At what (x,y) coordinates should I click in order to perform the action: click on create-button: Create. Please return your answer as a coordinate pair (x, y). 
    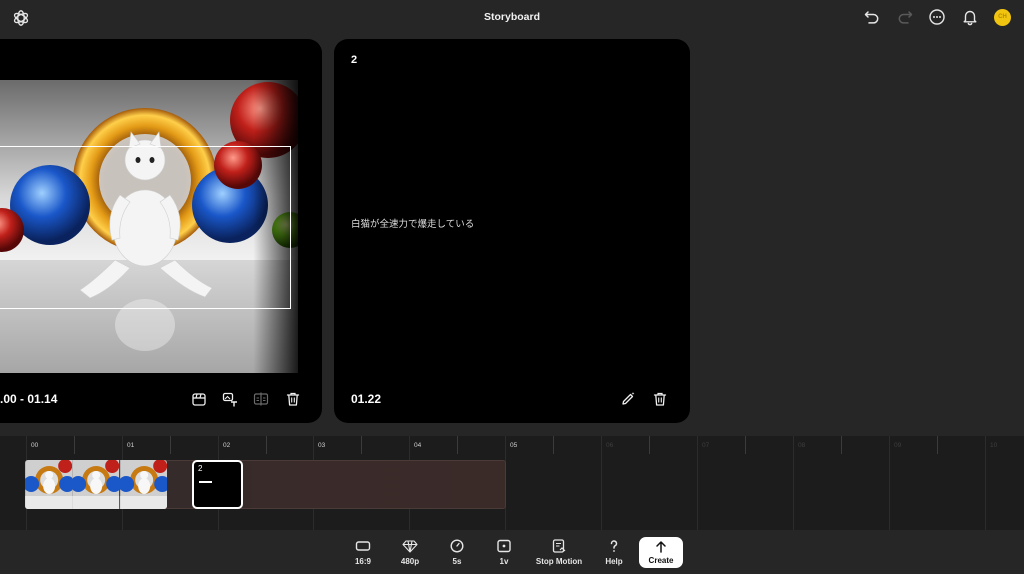
    Looking at the image, I should click on (661, 552).